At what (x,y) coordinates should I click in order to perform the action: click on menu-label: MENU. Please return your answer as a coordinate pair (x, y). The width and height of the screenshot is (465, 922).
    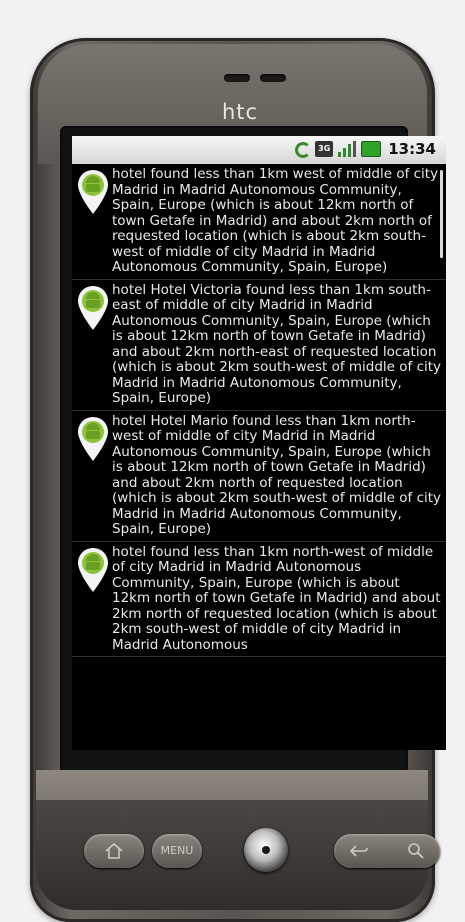
    Looking at the image, I should click on (177, 850).